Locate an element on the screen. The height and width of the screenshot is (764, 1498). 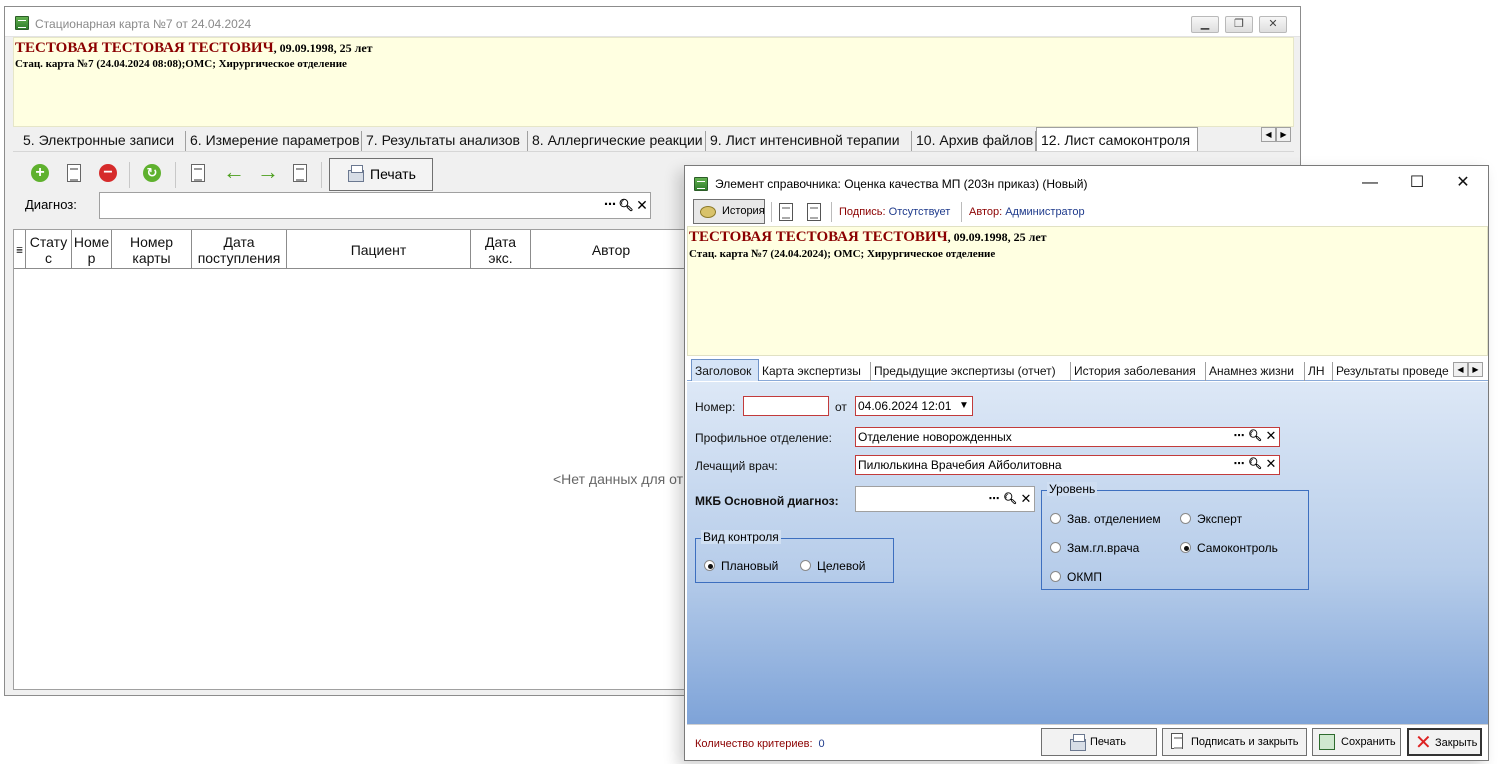
col-status: Стату с is located at coordinates (49, 249).